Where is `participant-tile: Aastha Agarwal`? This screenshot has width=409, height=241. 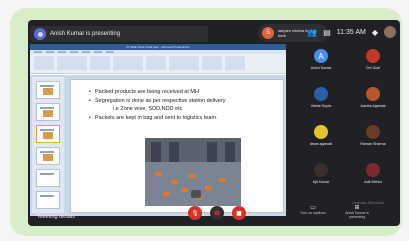 participant-tile: Aastha Agarwal is located at coordinates (373, 98).